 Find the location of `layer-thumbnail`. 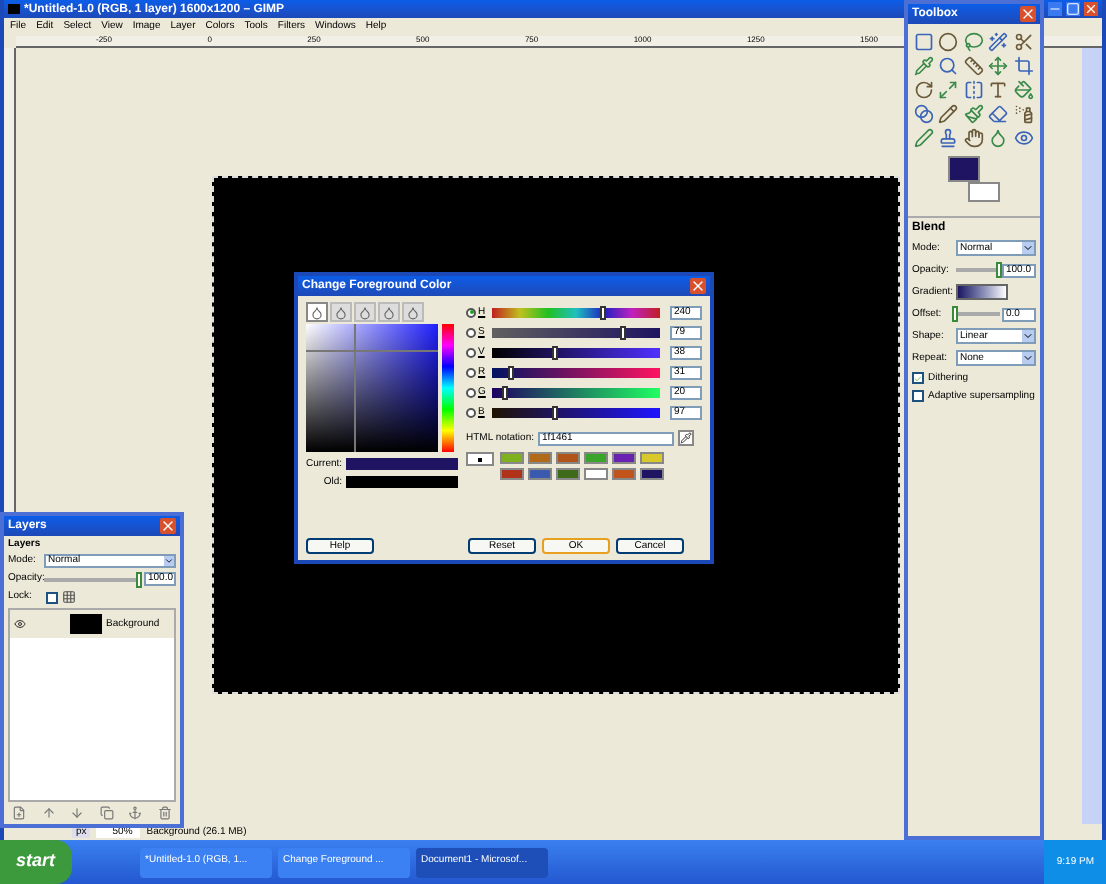

layer-thumbnail is located at coordinates (86, 624).